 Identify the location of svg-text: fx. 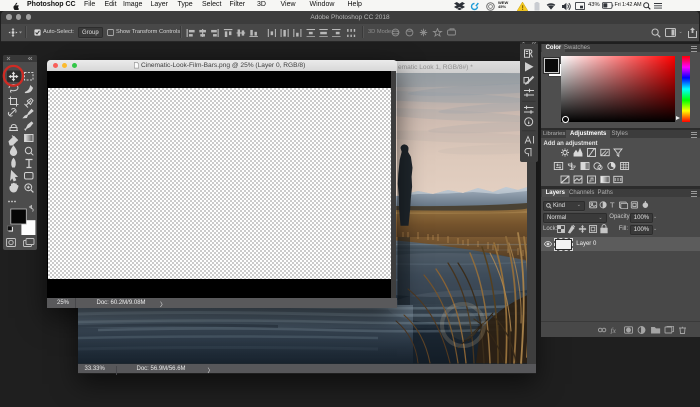
(614, 330).